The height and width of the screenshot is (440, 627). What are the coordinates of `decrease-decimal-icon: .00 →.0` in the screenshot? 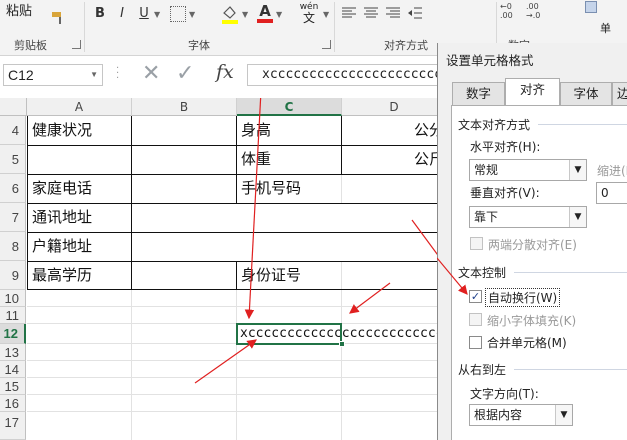 It's located at (539, 13).